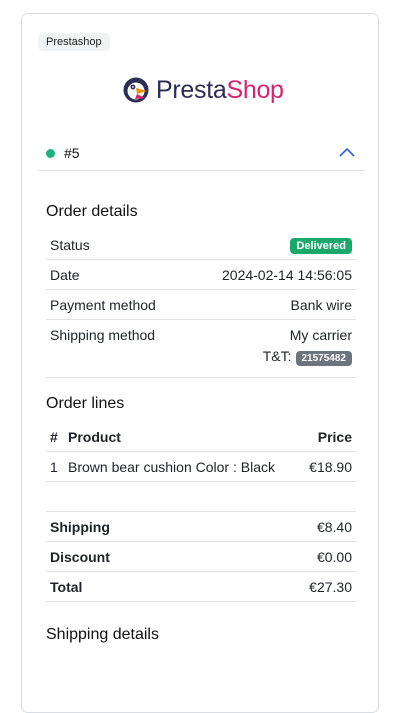 The width and height of the screenshot is (403, 713). Describe the element at coordinates (201, 245) in the screenshot. I see `table-row: Status Delivered` at that location.